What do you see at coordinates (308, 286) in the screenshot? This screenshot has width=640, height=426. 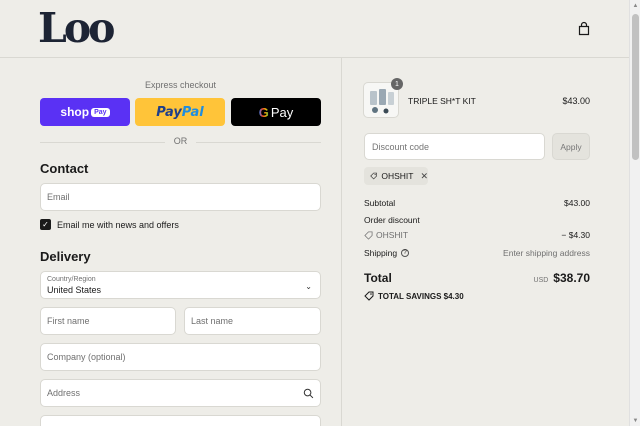 I see `chevron-down-icon: ⌄` at bounding box center [308, 286].